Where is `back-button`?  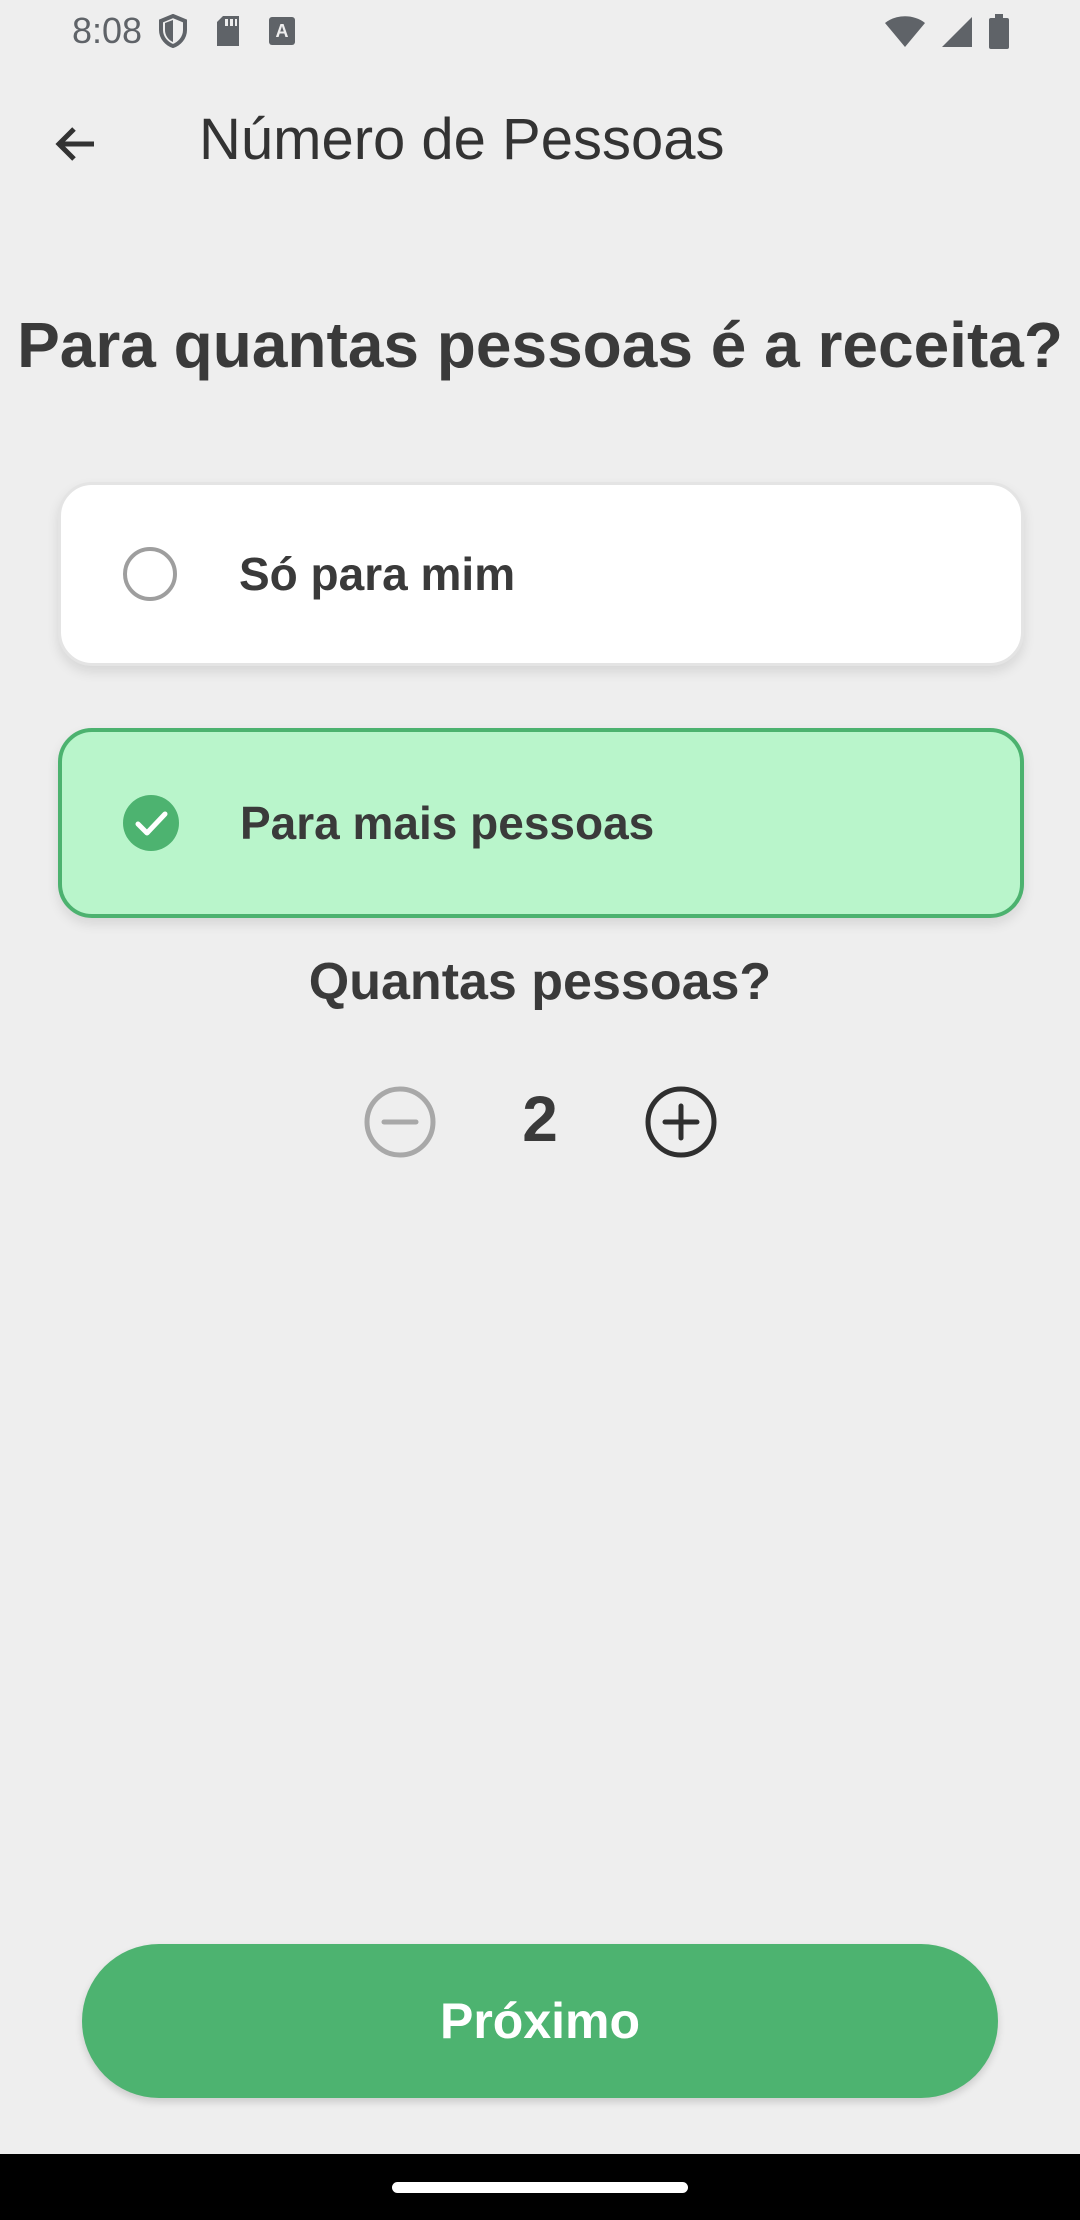
back-button is located at coordinates (76, 144).